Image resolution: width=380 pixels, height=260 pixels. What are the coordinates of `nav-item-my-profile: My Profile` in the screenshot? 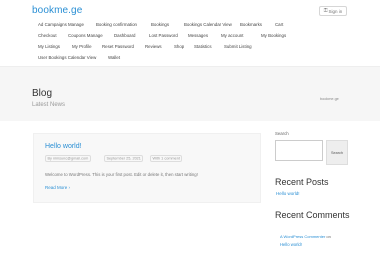 It's located at (82, 46).